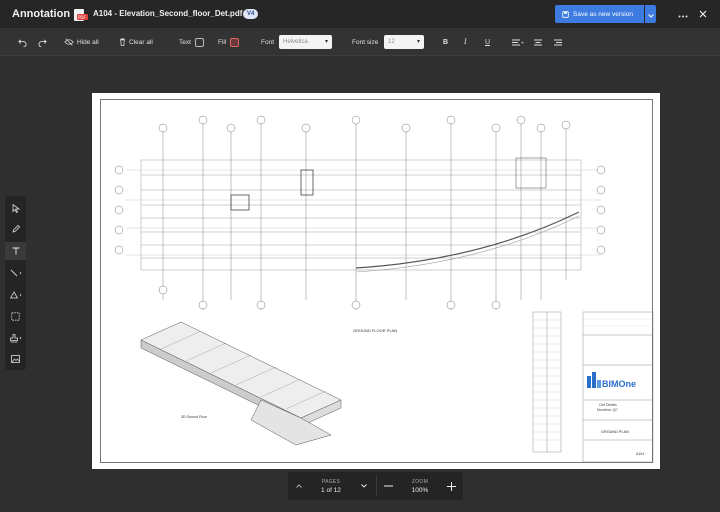 The width and height of the screenshot is (720, 512). I want to click on sheet-title: GROUND PLAN, so click(615, 432).